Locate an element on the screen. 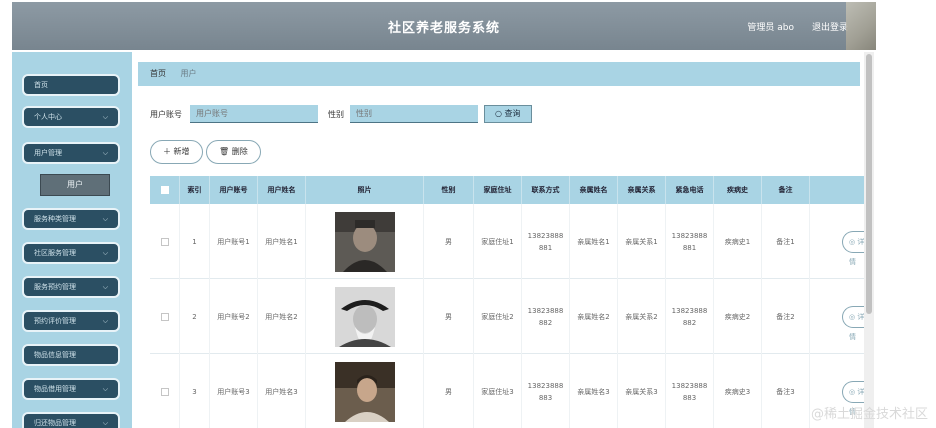  row-select-cell is located at coordinates (165, 316).